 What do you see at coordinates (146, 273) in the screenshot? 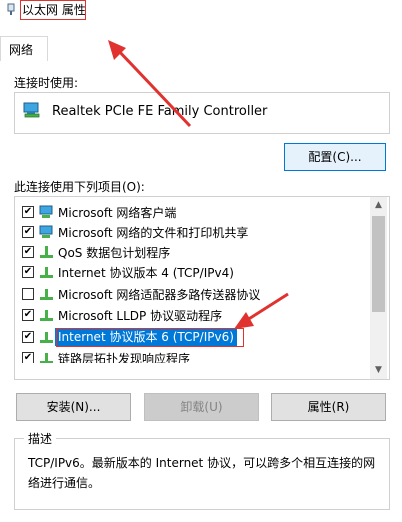
I see `item-label: Internet 协议版本 4 (TCP/IPv4)` at bounding box center [146, 273].